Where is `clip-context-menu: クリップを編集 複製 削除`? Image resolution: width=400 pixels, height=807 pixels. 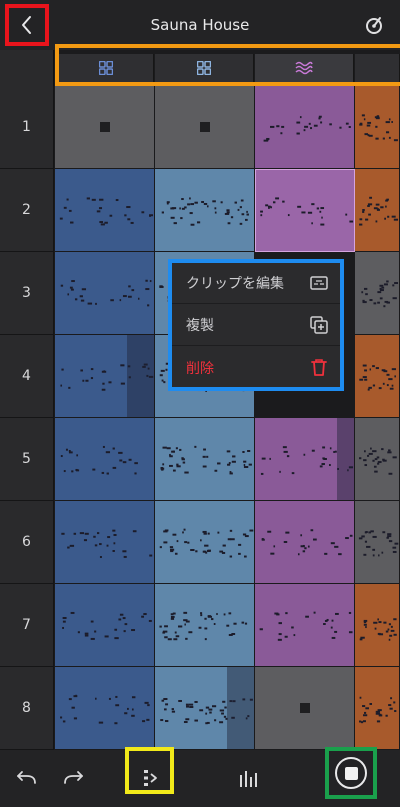
clip-context-menu: クリップを編集 複製 削除 is located at coordinates (256, 325).